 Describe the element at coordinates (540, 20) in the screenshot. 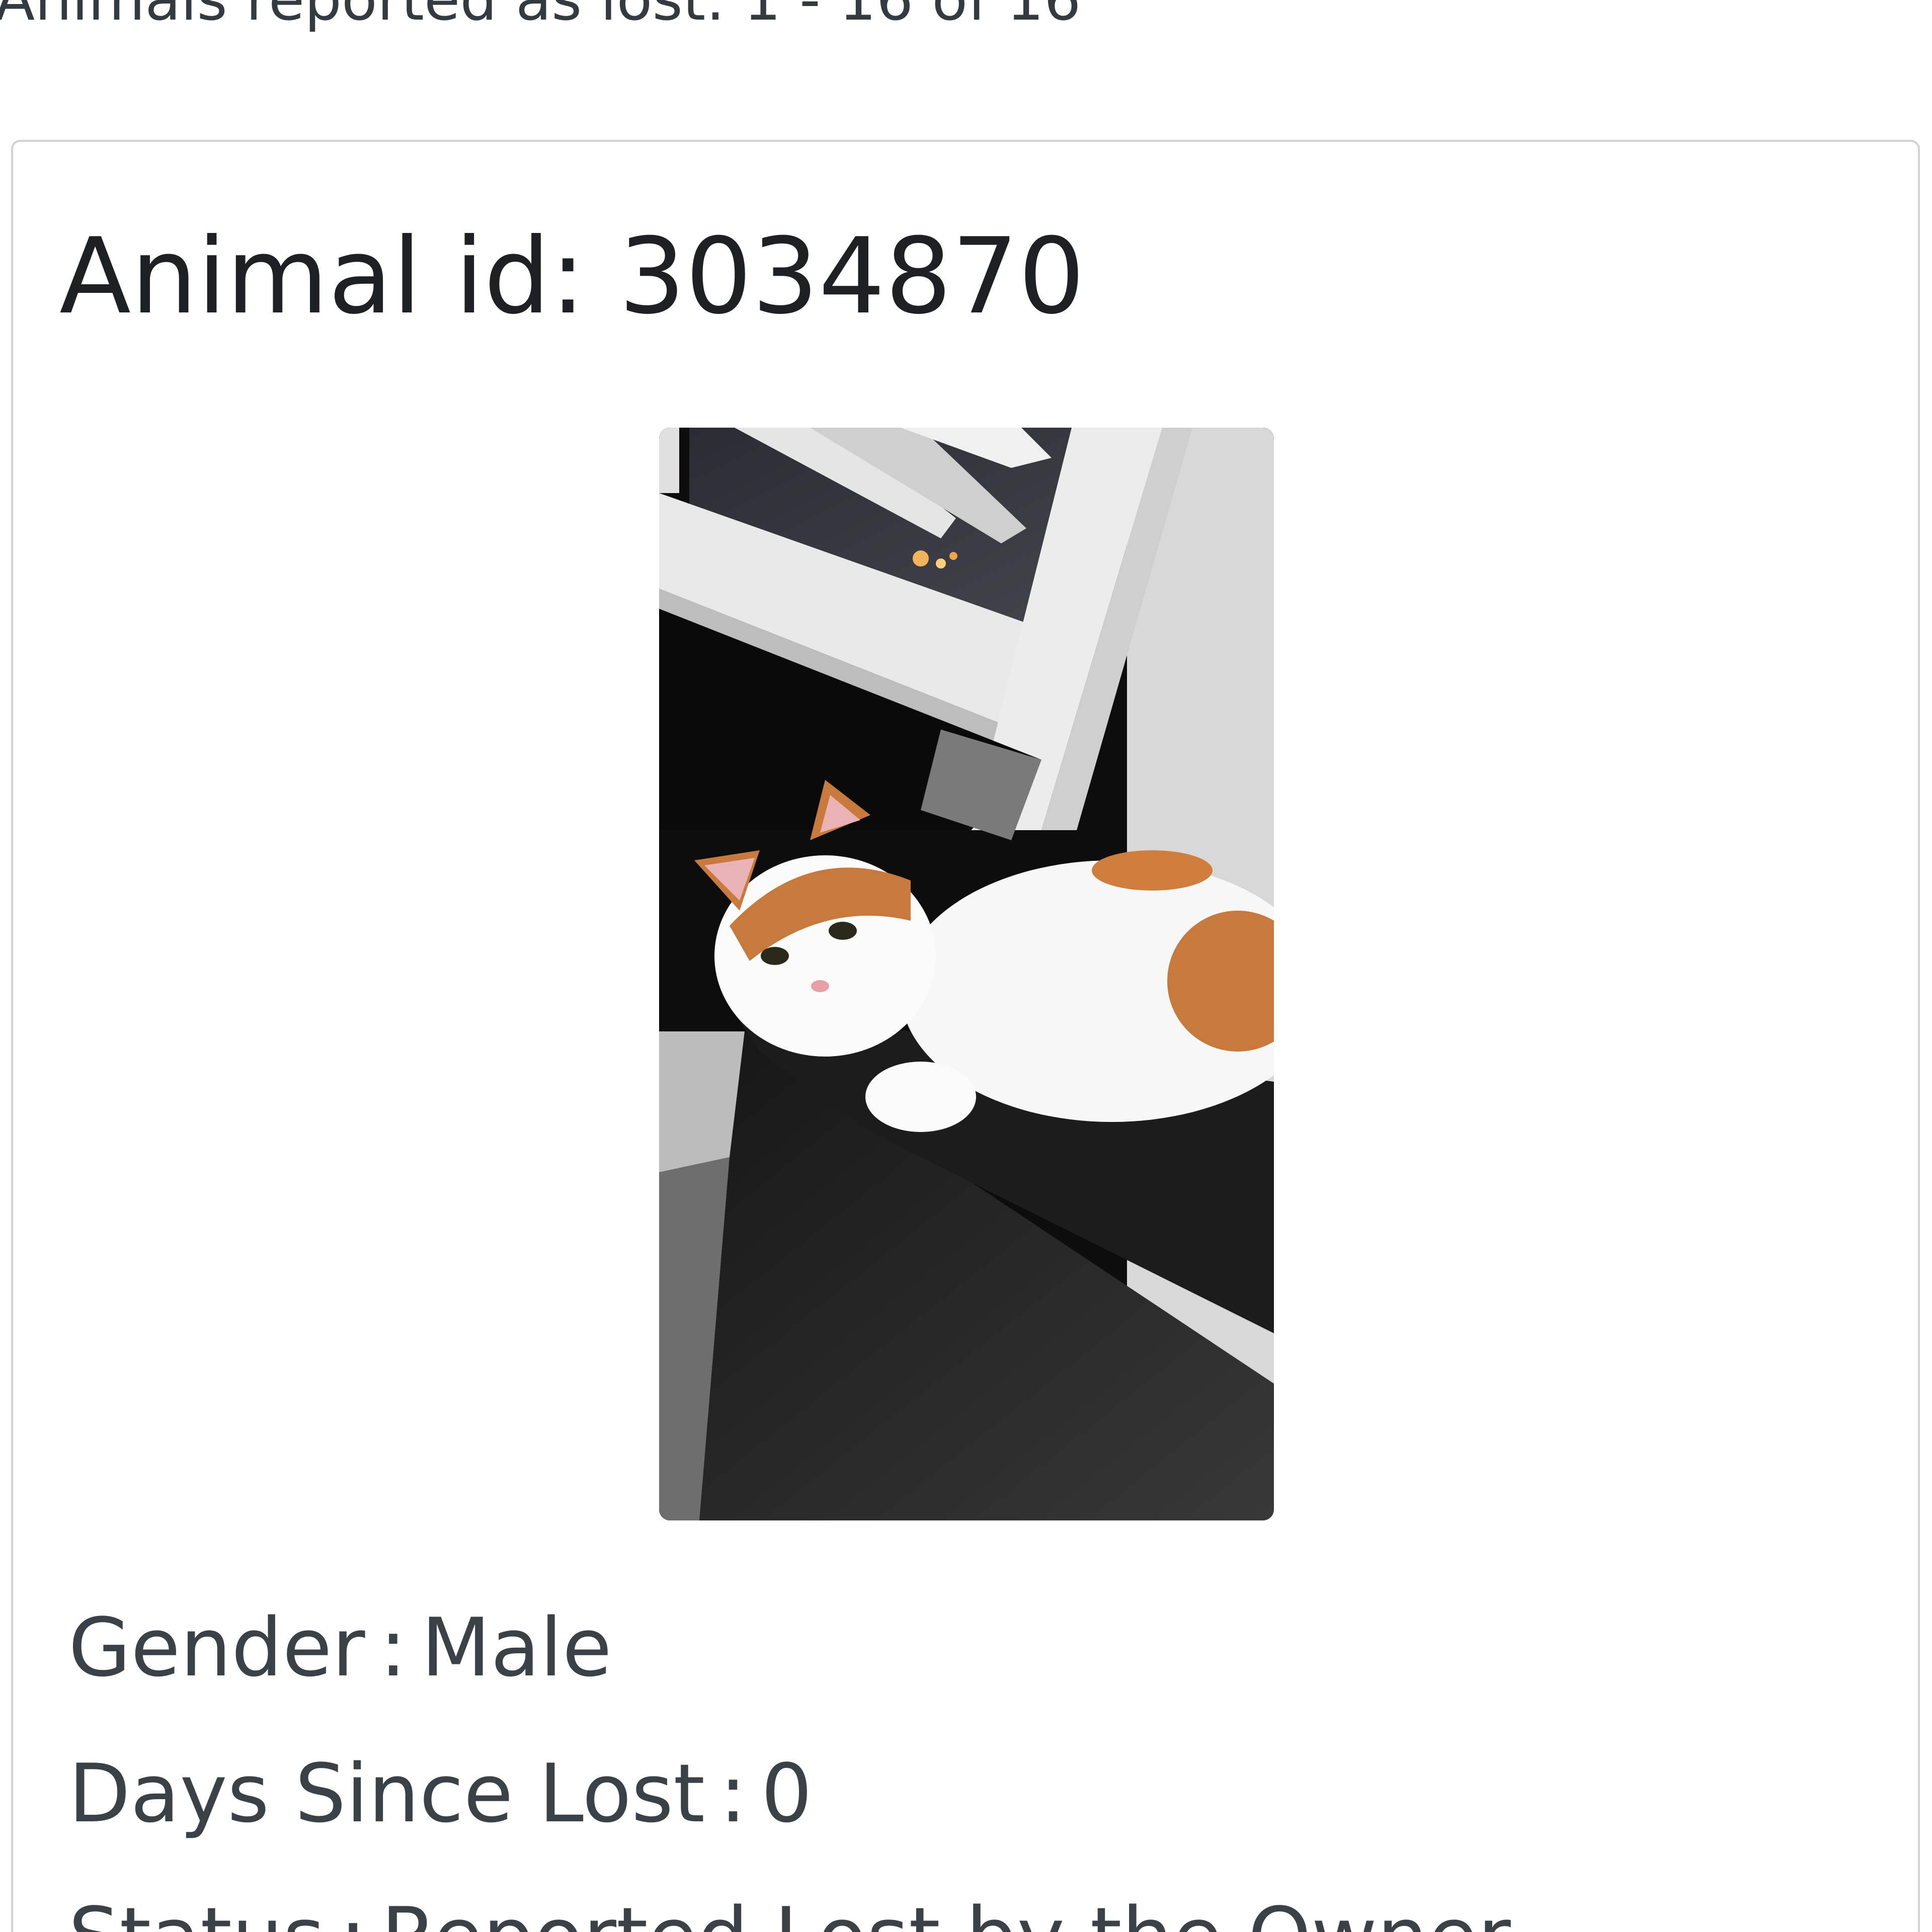

I see `results-summary: Animals reported as lost: 1 - 16 of 16` at that location.